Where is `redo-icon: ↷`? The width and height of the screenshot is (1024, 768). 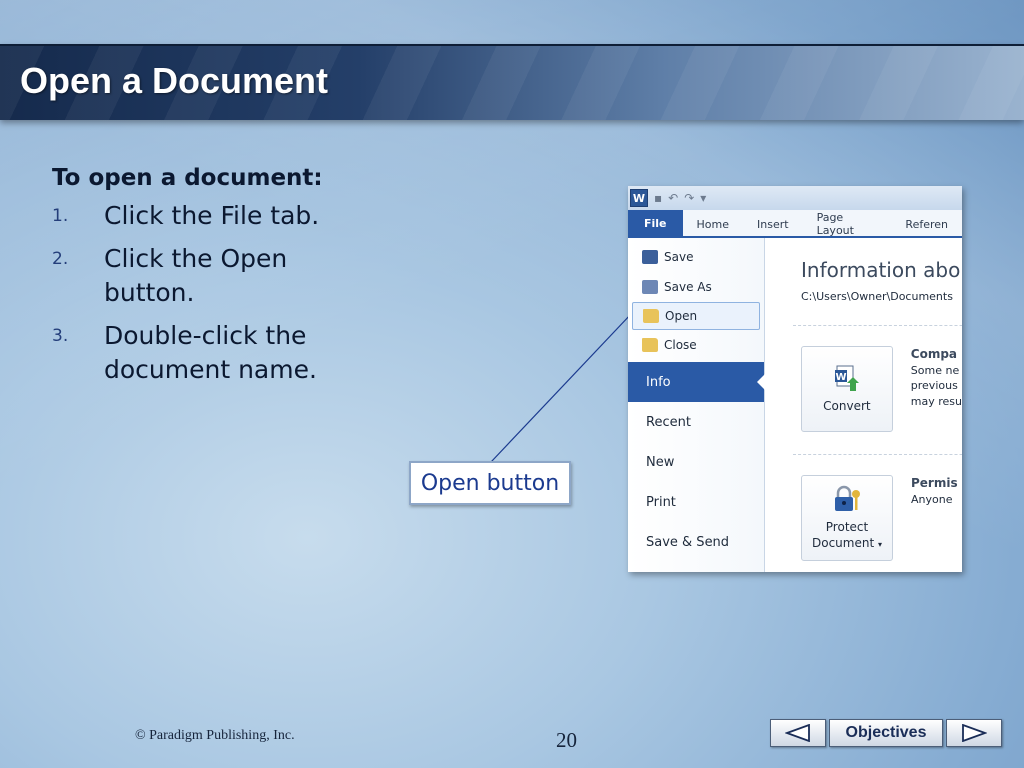 redo-icon: ↷ is located at coordinates (689, 198).